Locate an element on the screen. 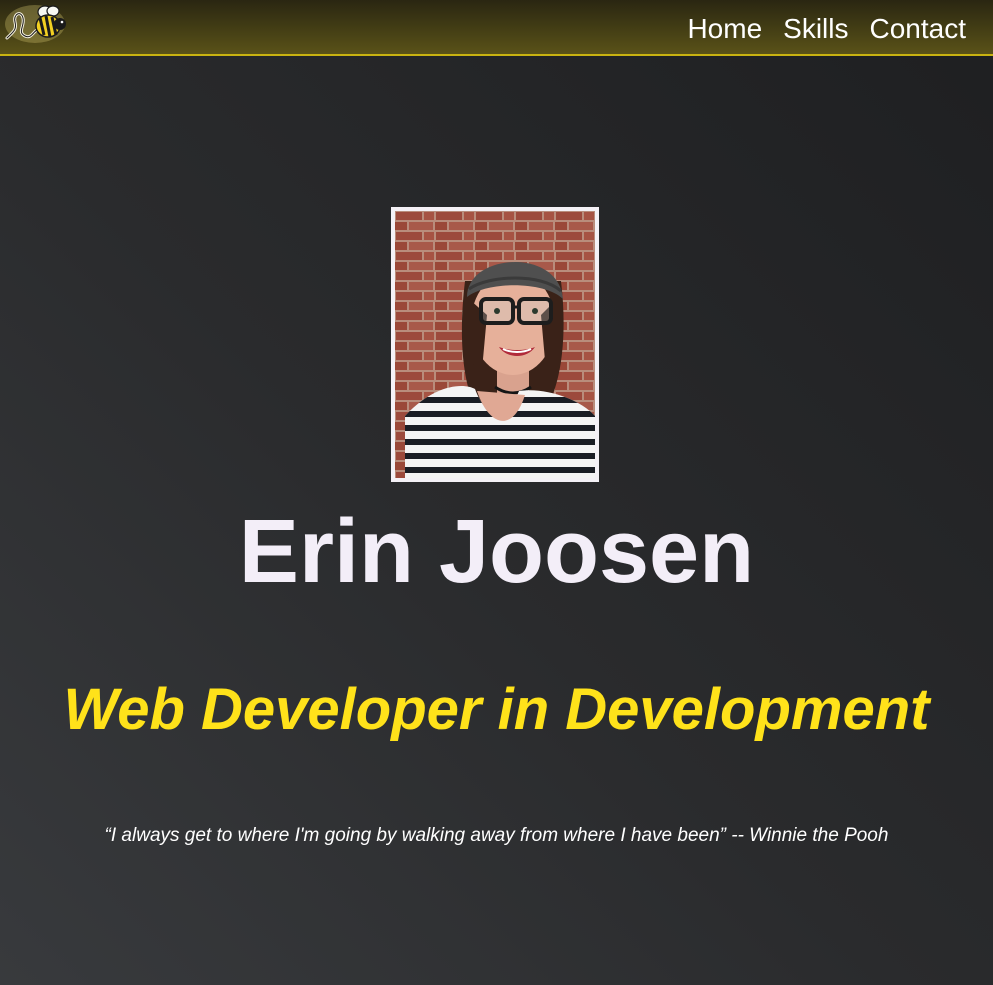 The image size is (993, 985). profile-photo is located at coordinates (495, 344).